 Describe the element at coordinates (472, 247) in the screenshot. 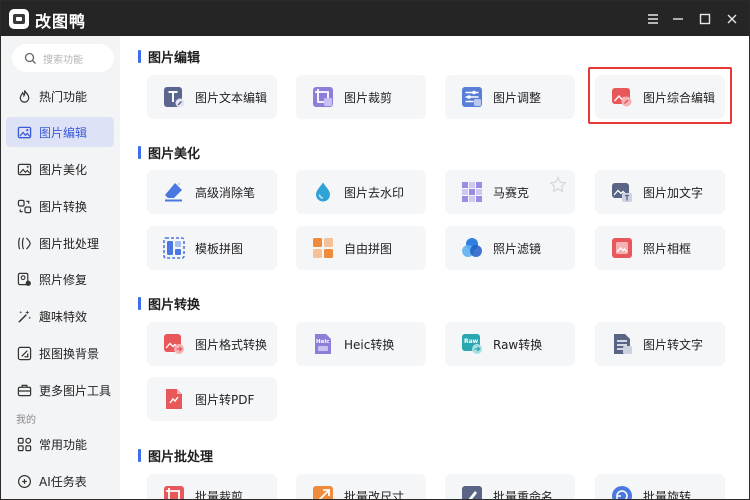

I see `filter-icon` at that location.